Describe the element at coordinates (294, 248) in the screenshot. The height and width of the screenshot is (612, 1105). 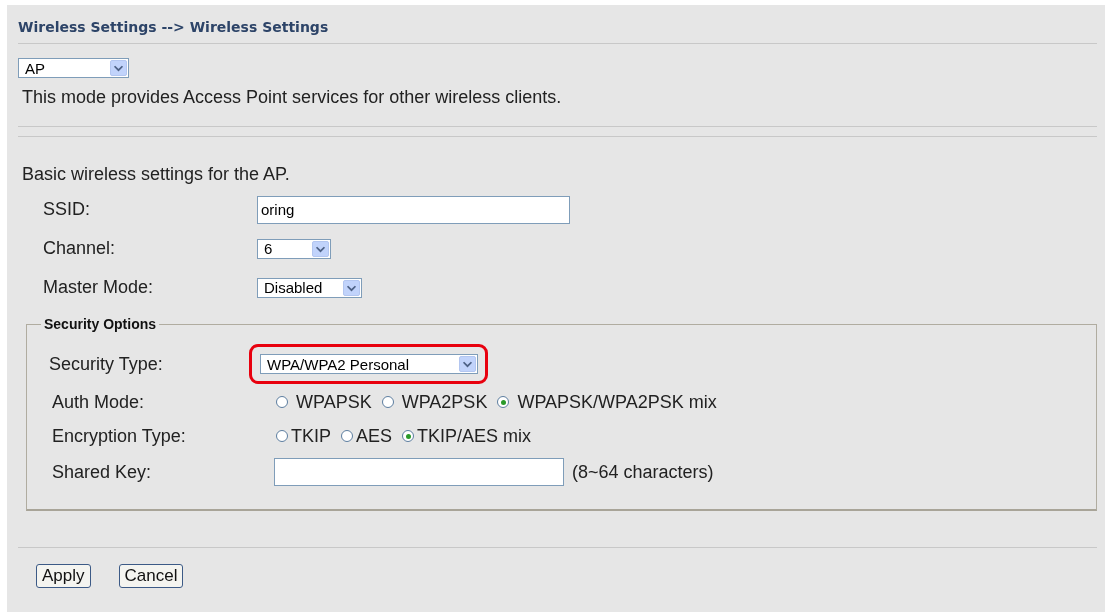
I see `dropdown: 6` at that location.